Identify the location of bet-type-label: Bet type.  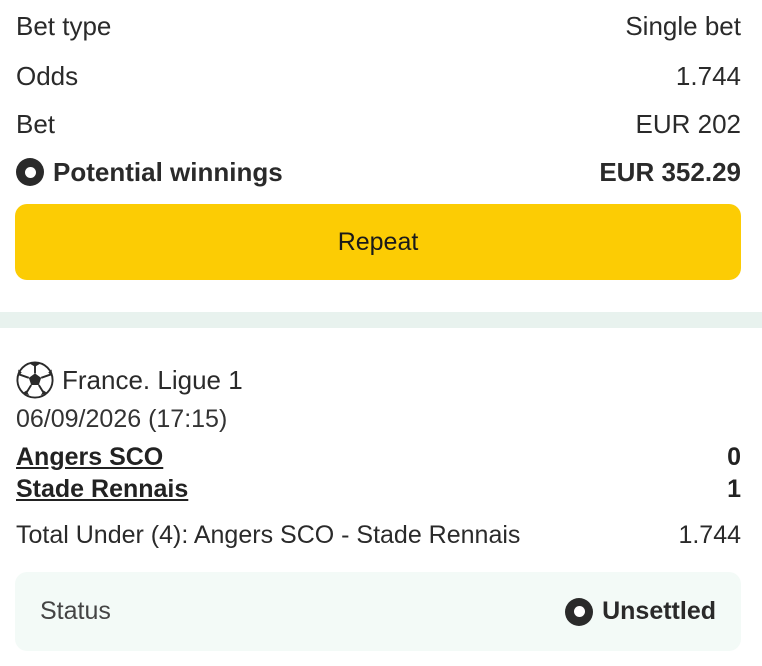
(64, 25).